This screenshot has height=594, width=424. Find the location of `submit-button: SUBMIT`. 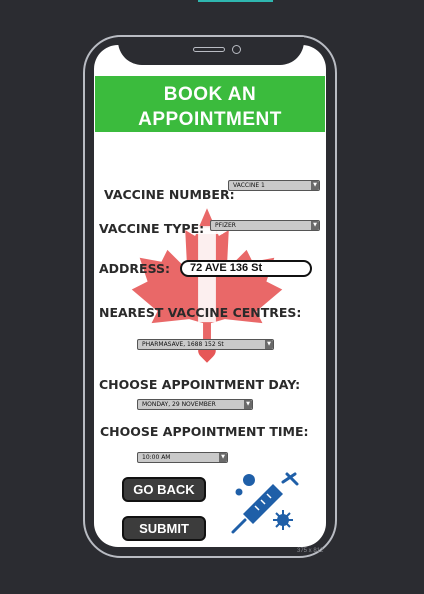

submit-button: SUBMIT is located at coordinates (164, 528).